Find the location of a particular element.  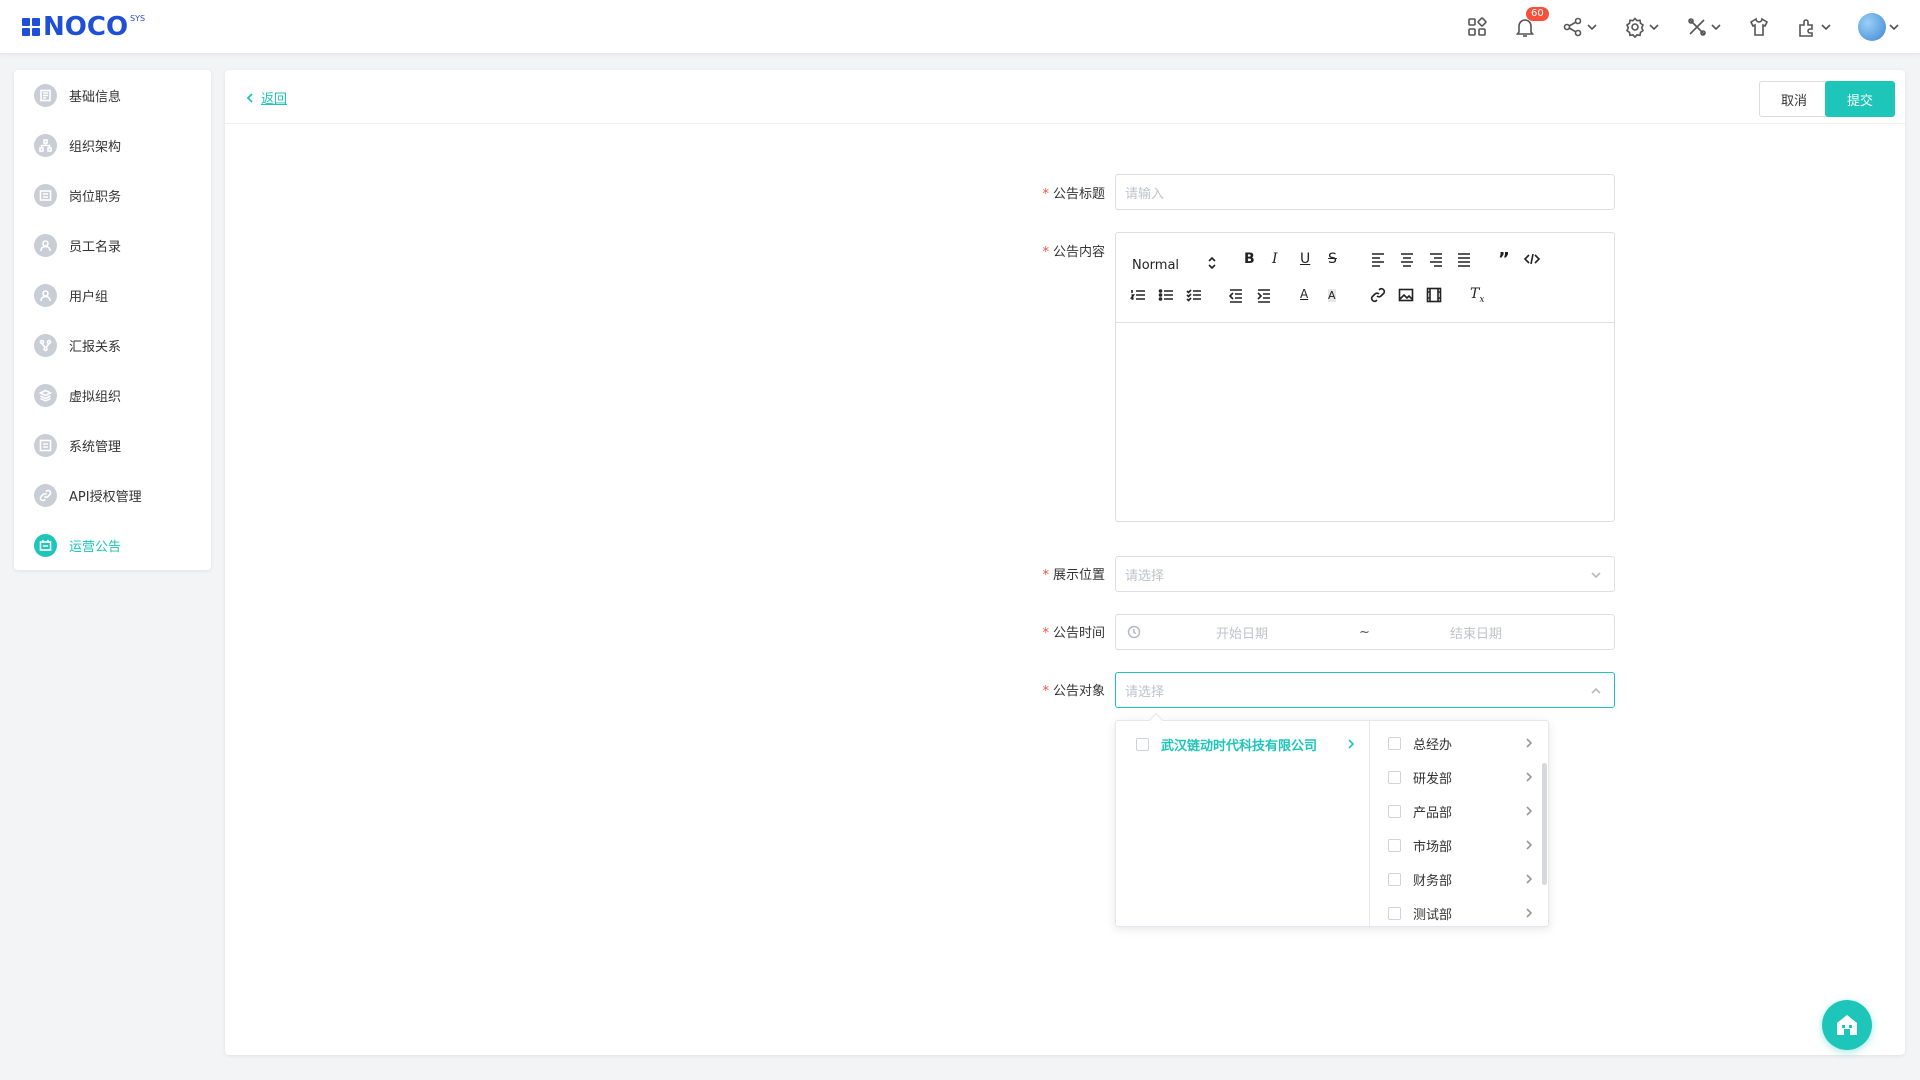

document-icon is located at coordinates (45, 95).